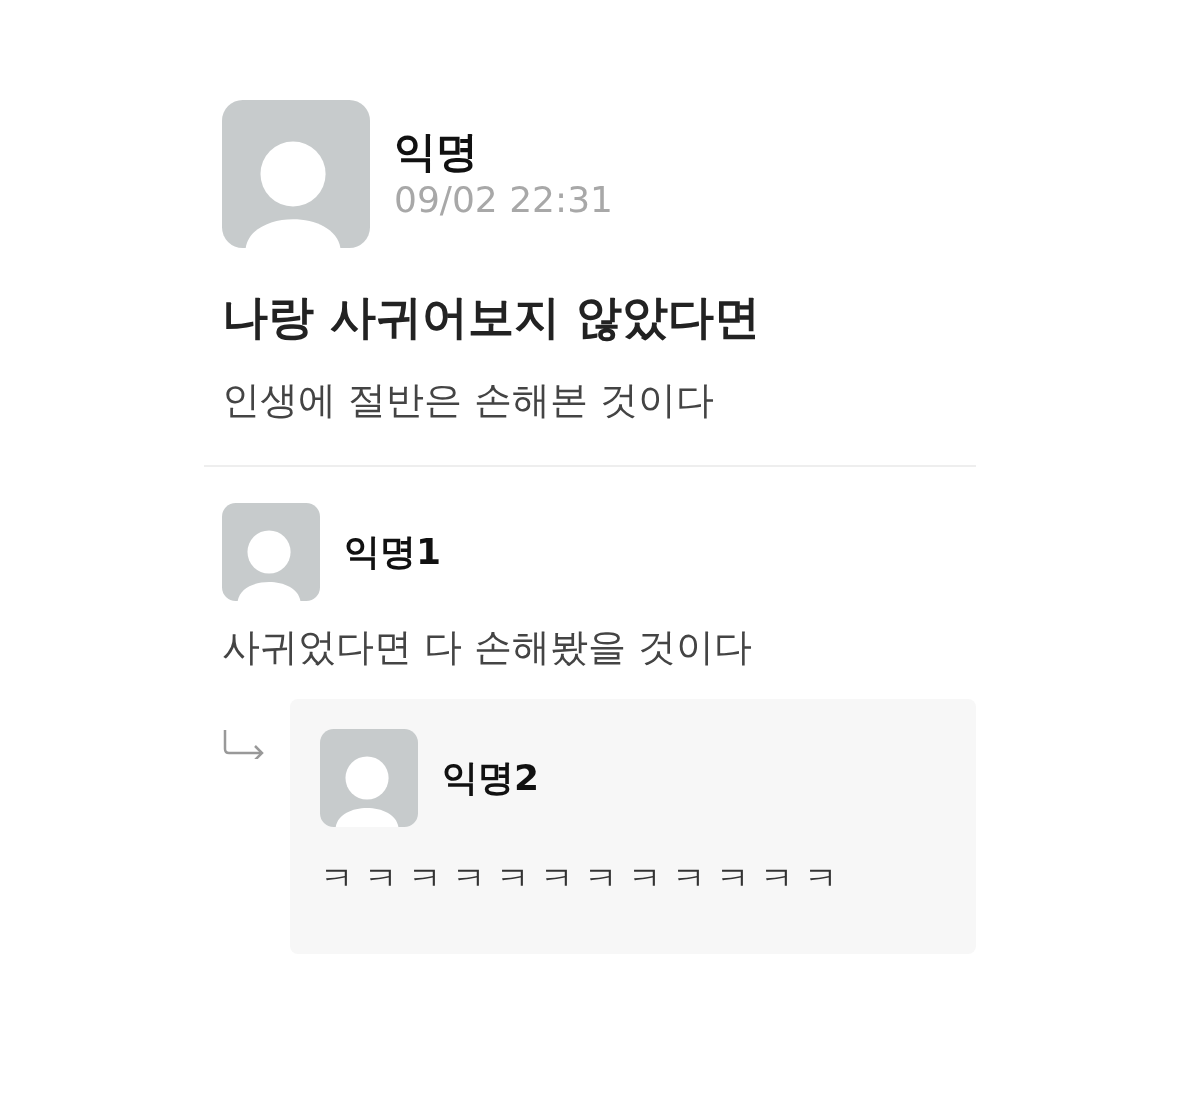  Describe the element at coordinates (491, 777) in the screenshot. I see `comment-author: 익명2` at that location.